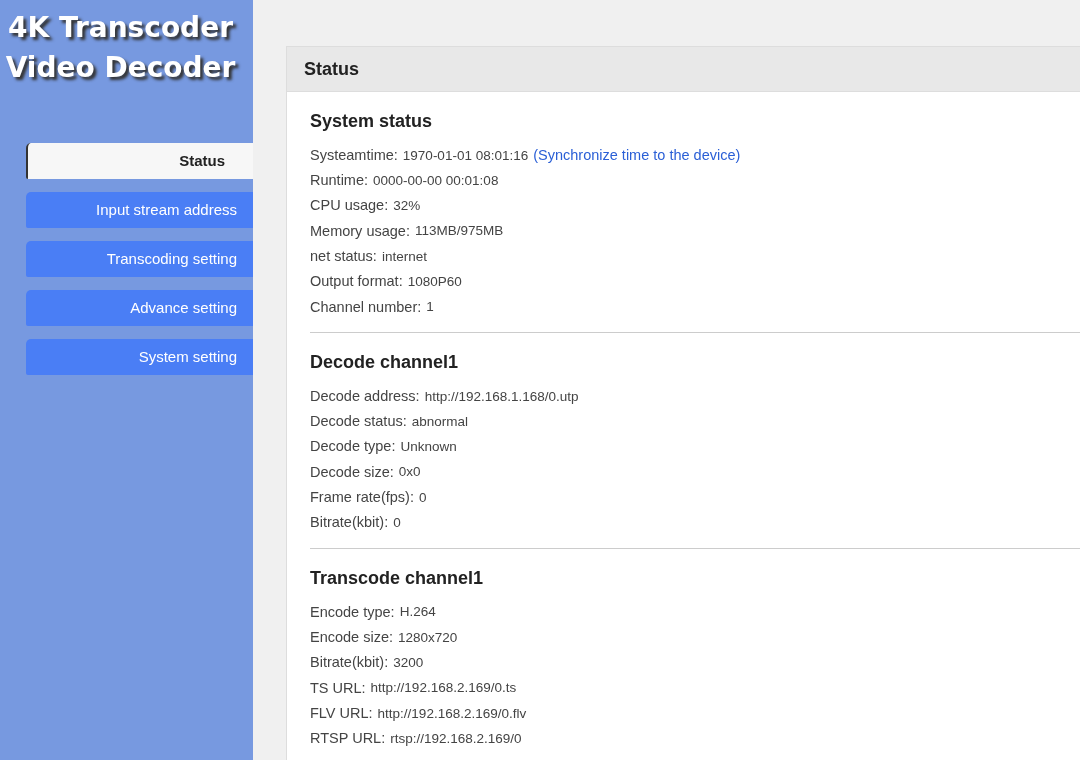  What do you see at coordinates (139, 357) in the screenshot?
I see `nav-item: System setting` at bounding box center [139, 357].